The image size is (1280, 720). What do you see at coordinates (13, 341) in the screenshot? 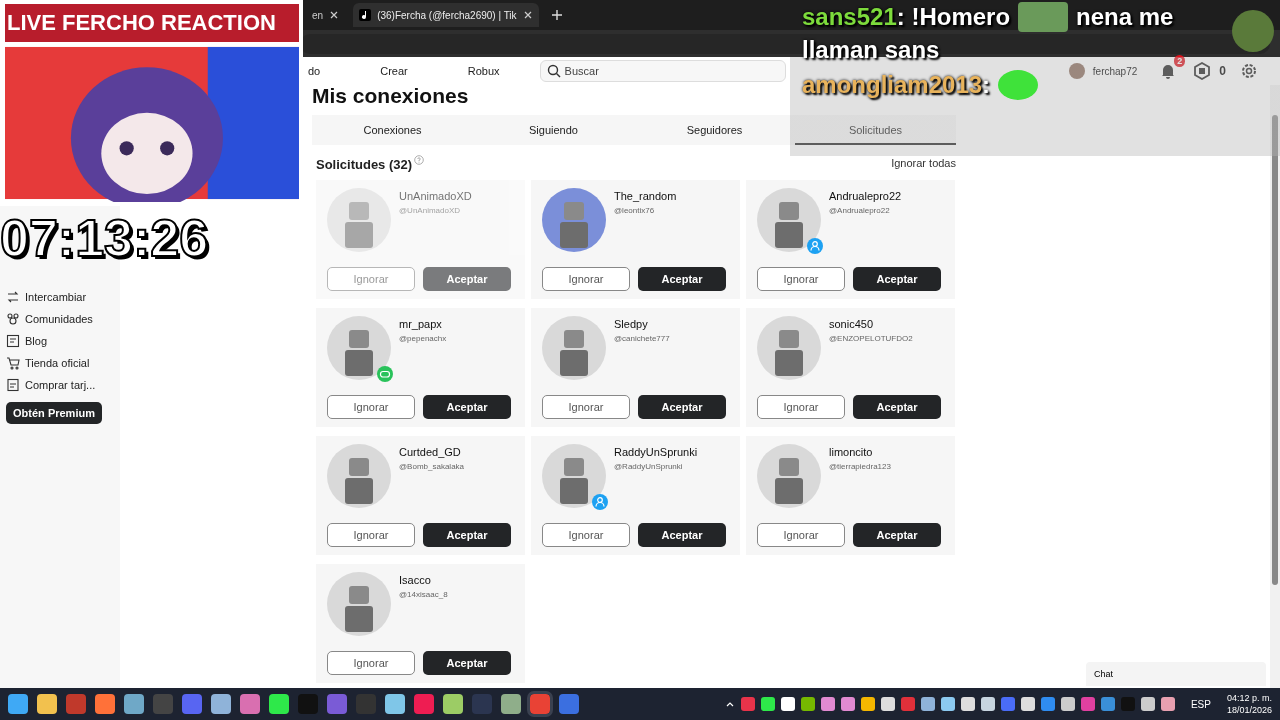
I see `document-icon` at bounding box center [13, 341].